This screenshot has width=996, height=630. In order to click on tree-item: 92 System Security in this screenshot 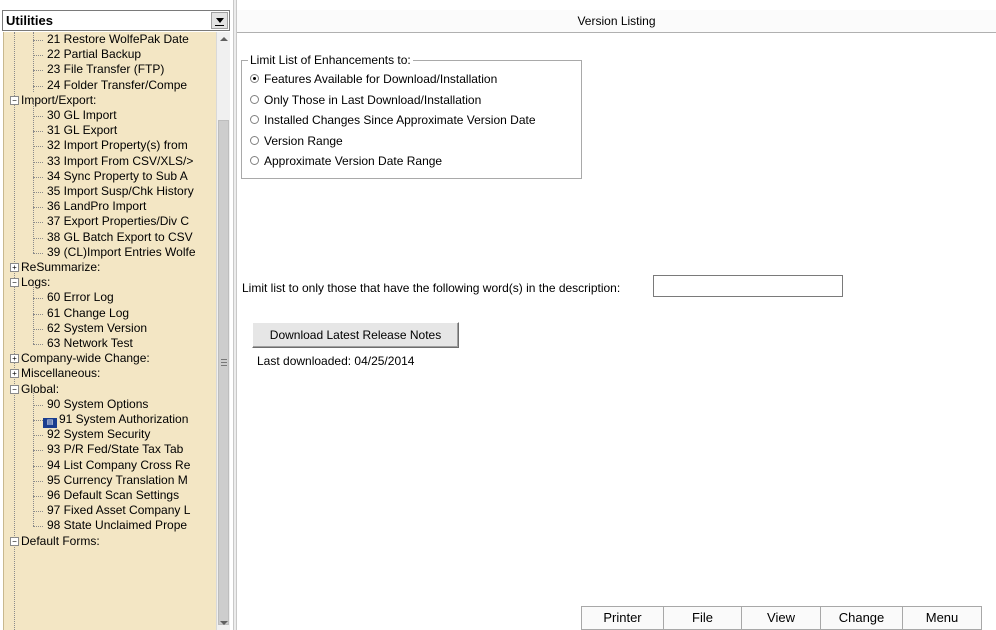, I will do `click(98, 434)`.